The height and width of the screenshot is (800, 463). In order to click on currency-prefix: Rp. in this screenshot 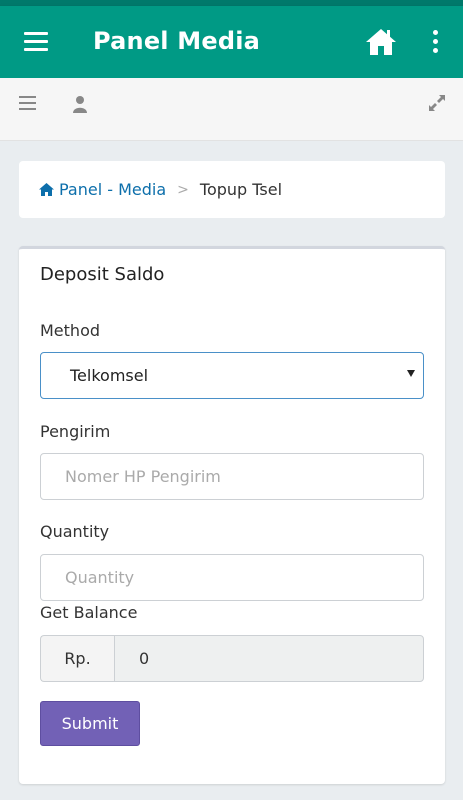, I will do `click(77, 658)`.